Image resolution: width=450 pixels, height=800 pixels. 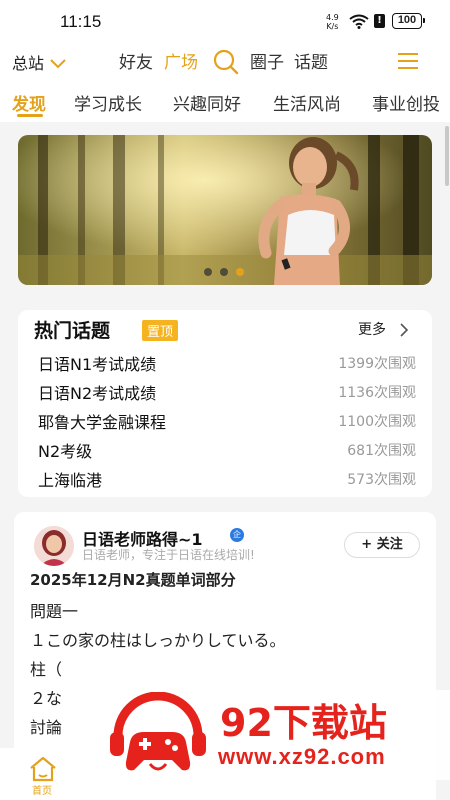 What do you see at coordinates (207, 102) in the screenshot?
I see `tab-interests: 兴趣同好` at bounding box center [207, 102].